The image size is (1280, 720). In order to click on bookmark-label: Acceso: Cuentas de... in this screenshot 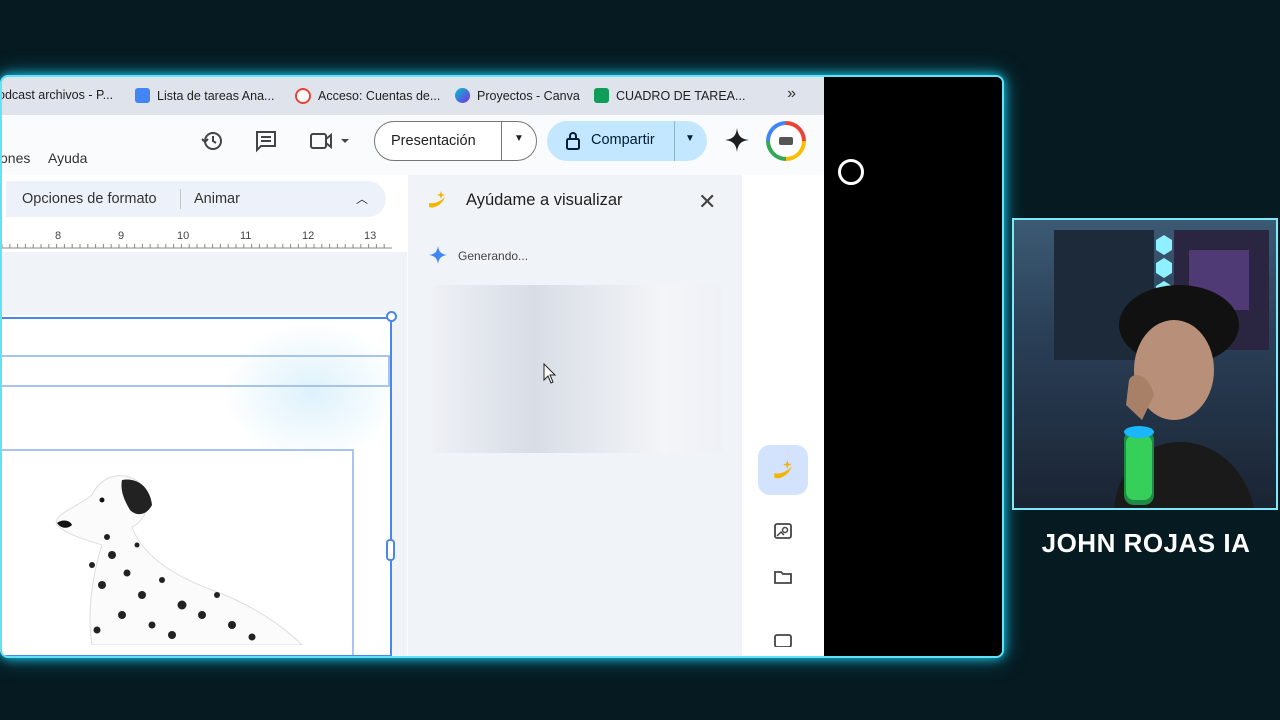, I will do `click(379, 96)`.